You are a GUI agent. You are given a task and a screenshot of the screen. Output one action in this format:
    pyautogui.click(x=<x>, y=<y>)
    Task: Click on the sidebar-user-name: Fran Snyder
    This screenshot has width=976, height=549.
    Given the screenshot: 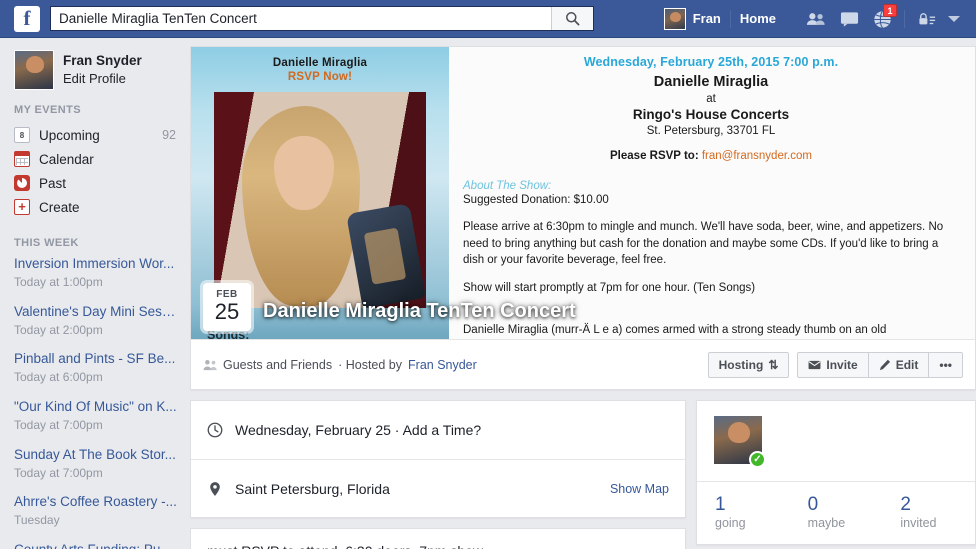 What is the action you would take?
    pyautogui.click(x=102, y=61)
    